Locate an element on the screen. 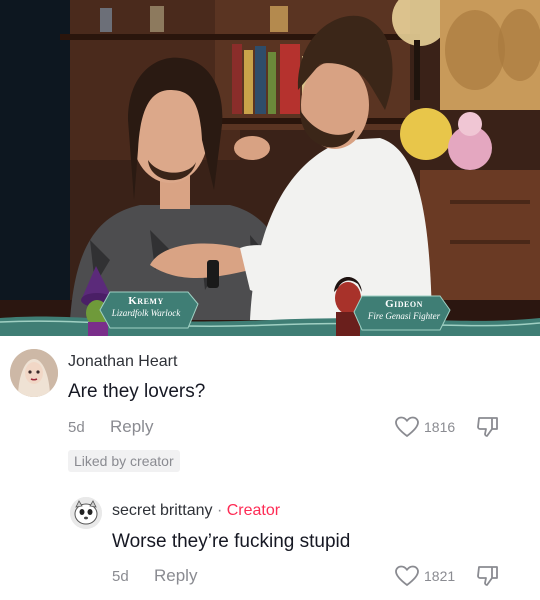  nameplate-right: Gideon Fire Genasi Fighter is located at coordinates (404, 310).